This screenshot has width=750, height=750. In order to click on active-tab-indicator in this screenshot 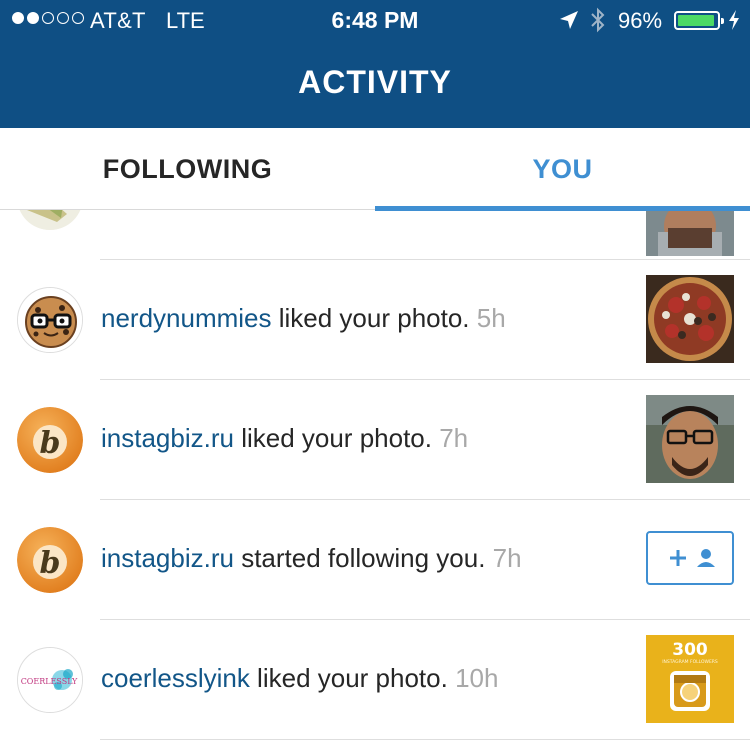, I will do `click(562, 208)`.